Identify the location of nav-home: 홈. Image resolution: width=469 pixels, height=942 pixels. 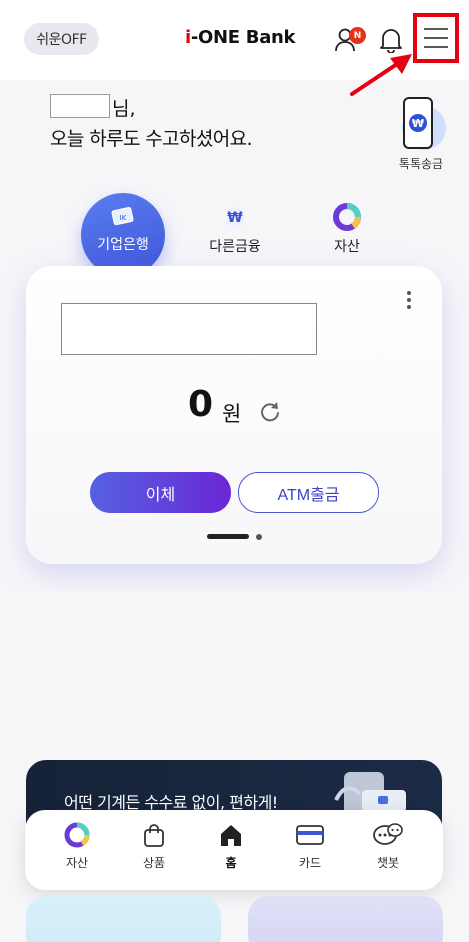
(231, 848).